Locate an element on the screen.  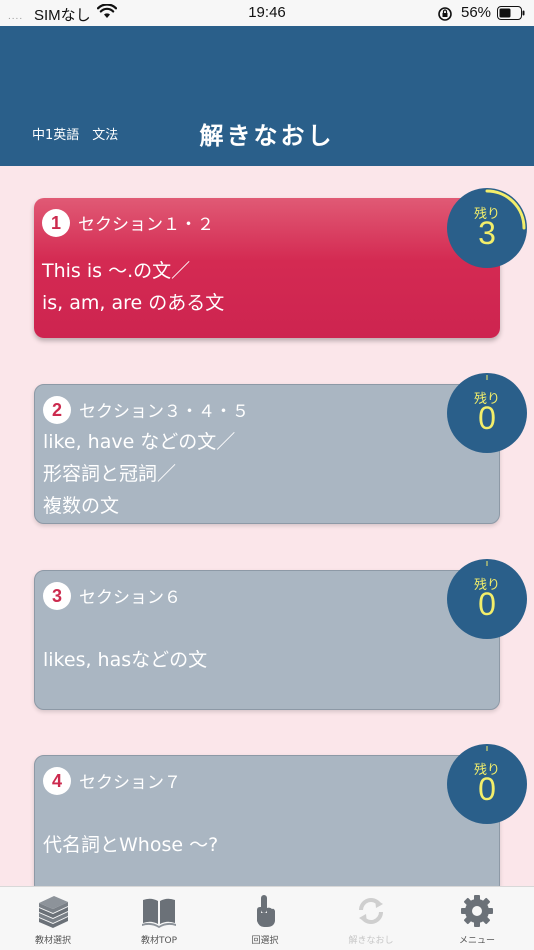
topic-line: is, am, are のある文 is located at coordinates (133, 303).